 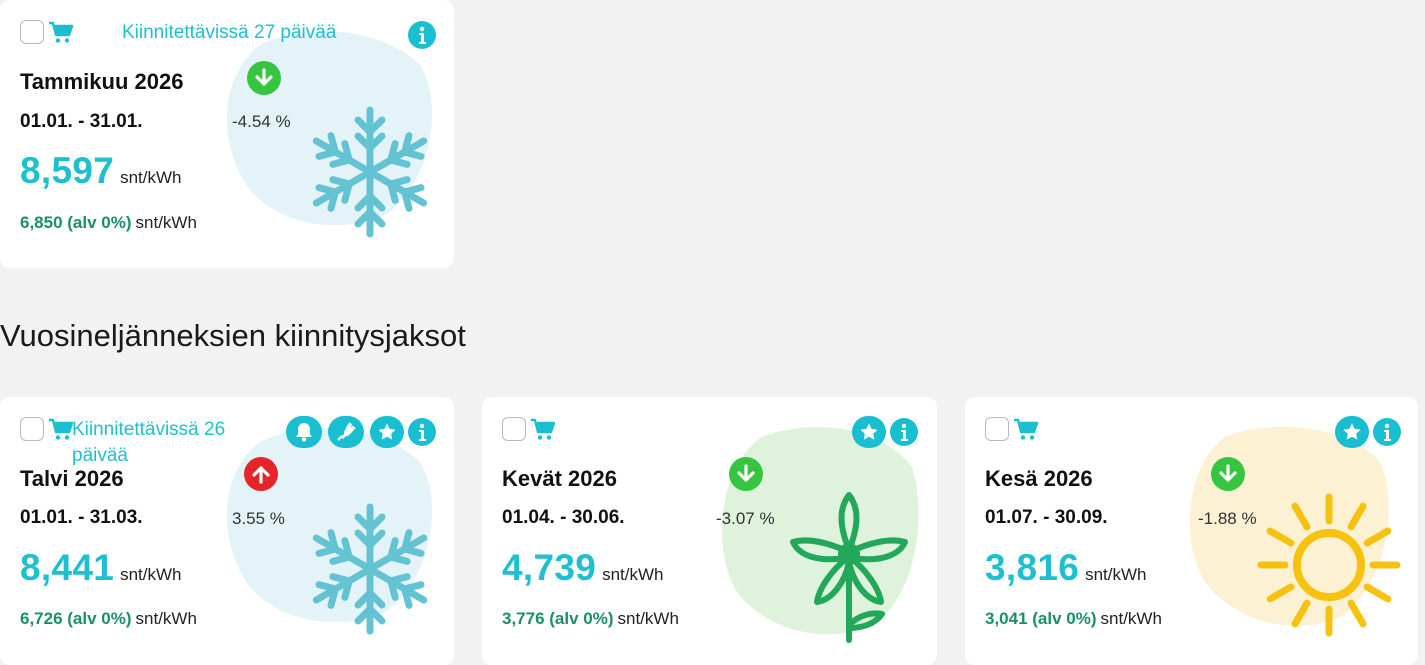 What do you see at coordinates (149, 442) in the screenshot?
I see `availability-label: Kiinnitettävissä 26 päivää` at bounding box center [149, 442].